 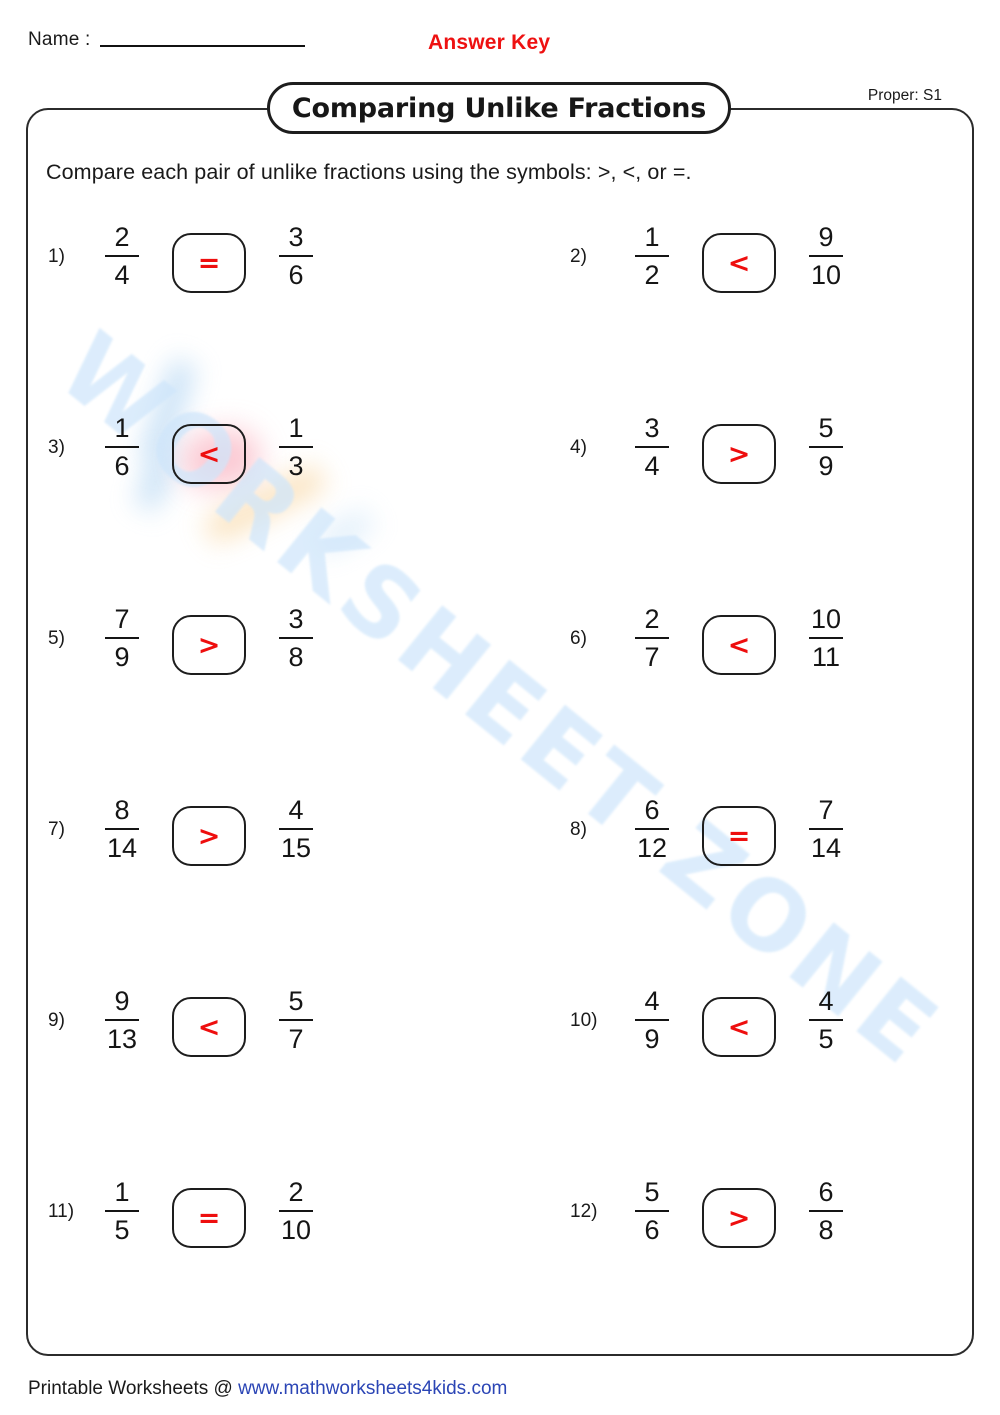 I want to click on left-denominator: 6, so click(x=122, y=466).